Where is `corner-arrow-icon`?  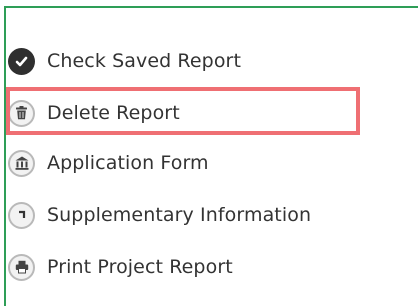
corner-arrow-icon is located at coordinates (21, 215).